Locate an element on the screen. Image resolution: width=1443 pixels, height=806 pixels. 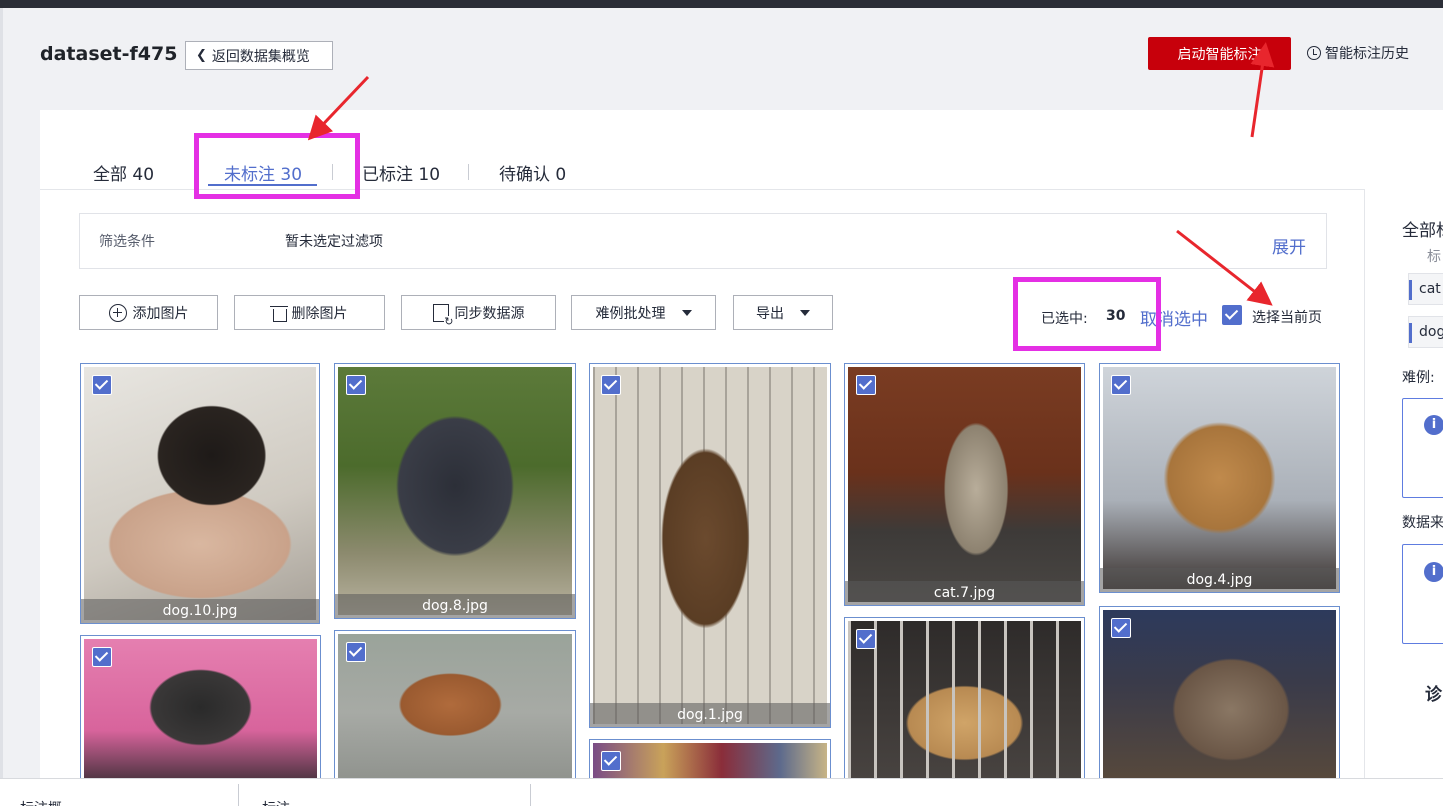
hard-example-info-box is located at coordinates (1422, 448).